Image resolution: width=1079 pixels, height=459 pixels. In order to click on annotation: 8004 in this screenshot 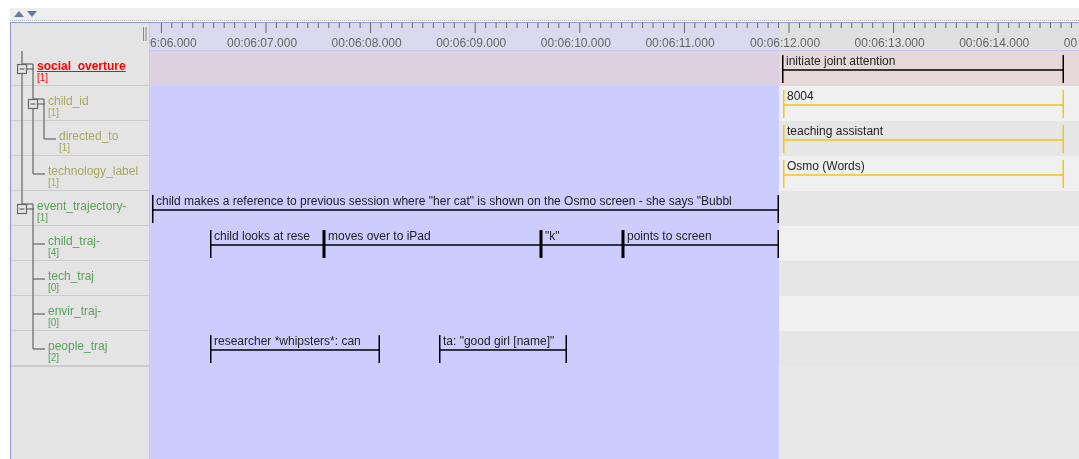, I will do `click(923, 104)`.